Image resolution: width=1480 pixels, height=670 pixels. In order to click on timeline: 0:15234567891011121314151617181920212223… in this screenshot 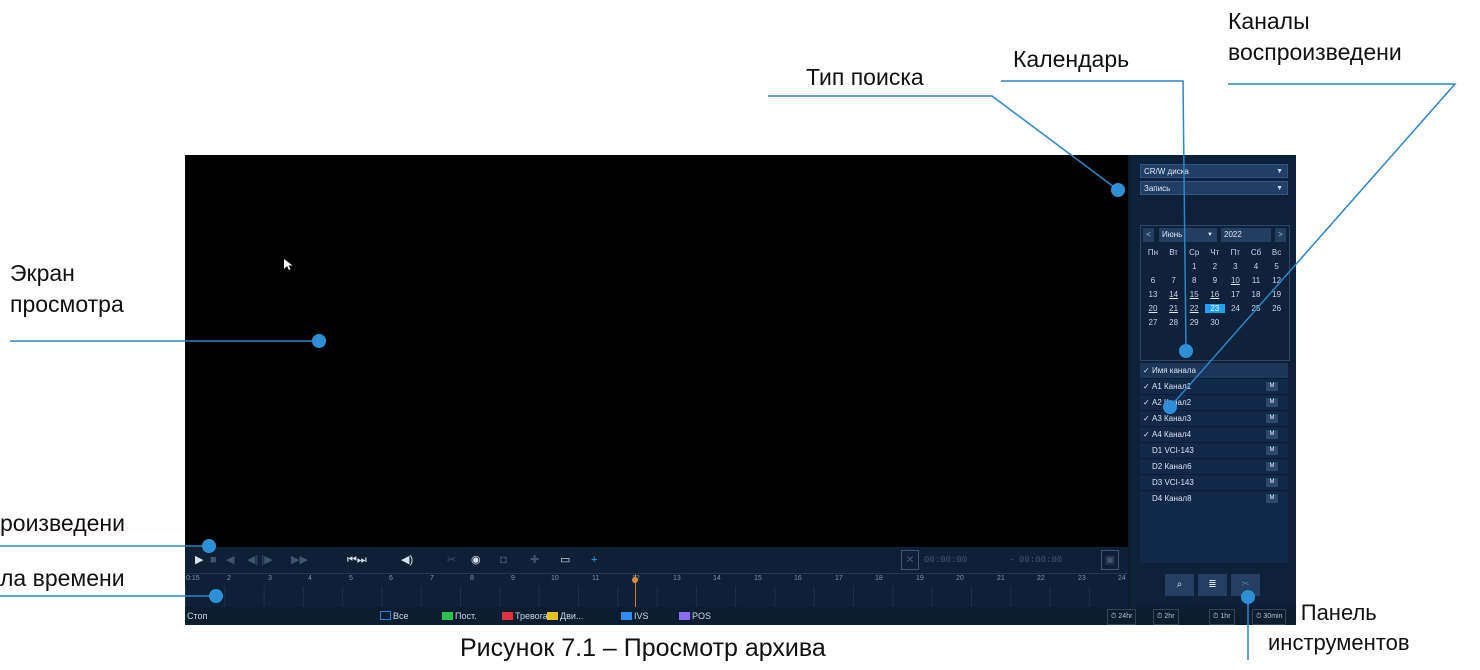, I will do `click(656, 590)`.